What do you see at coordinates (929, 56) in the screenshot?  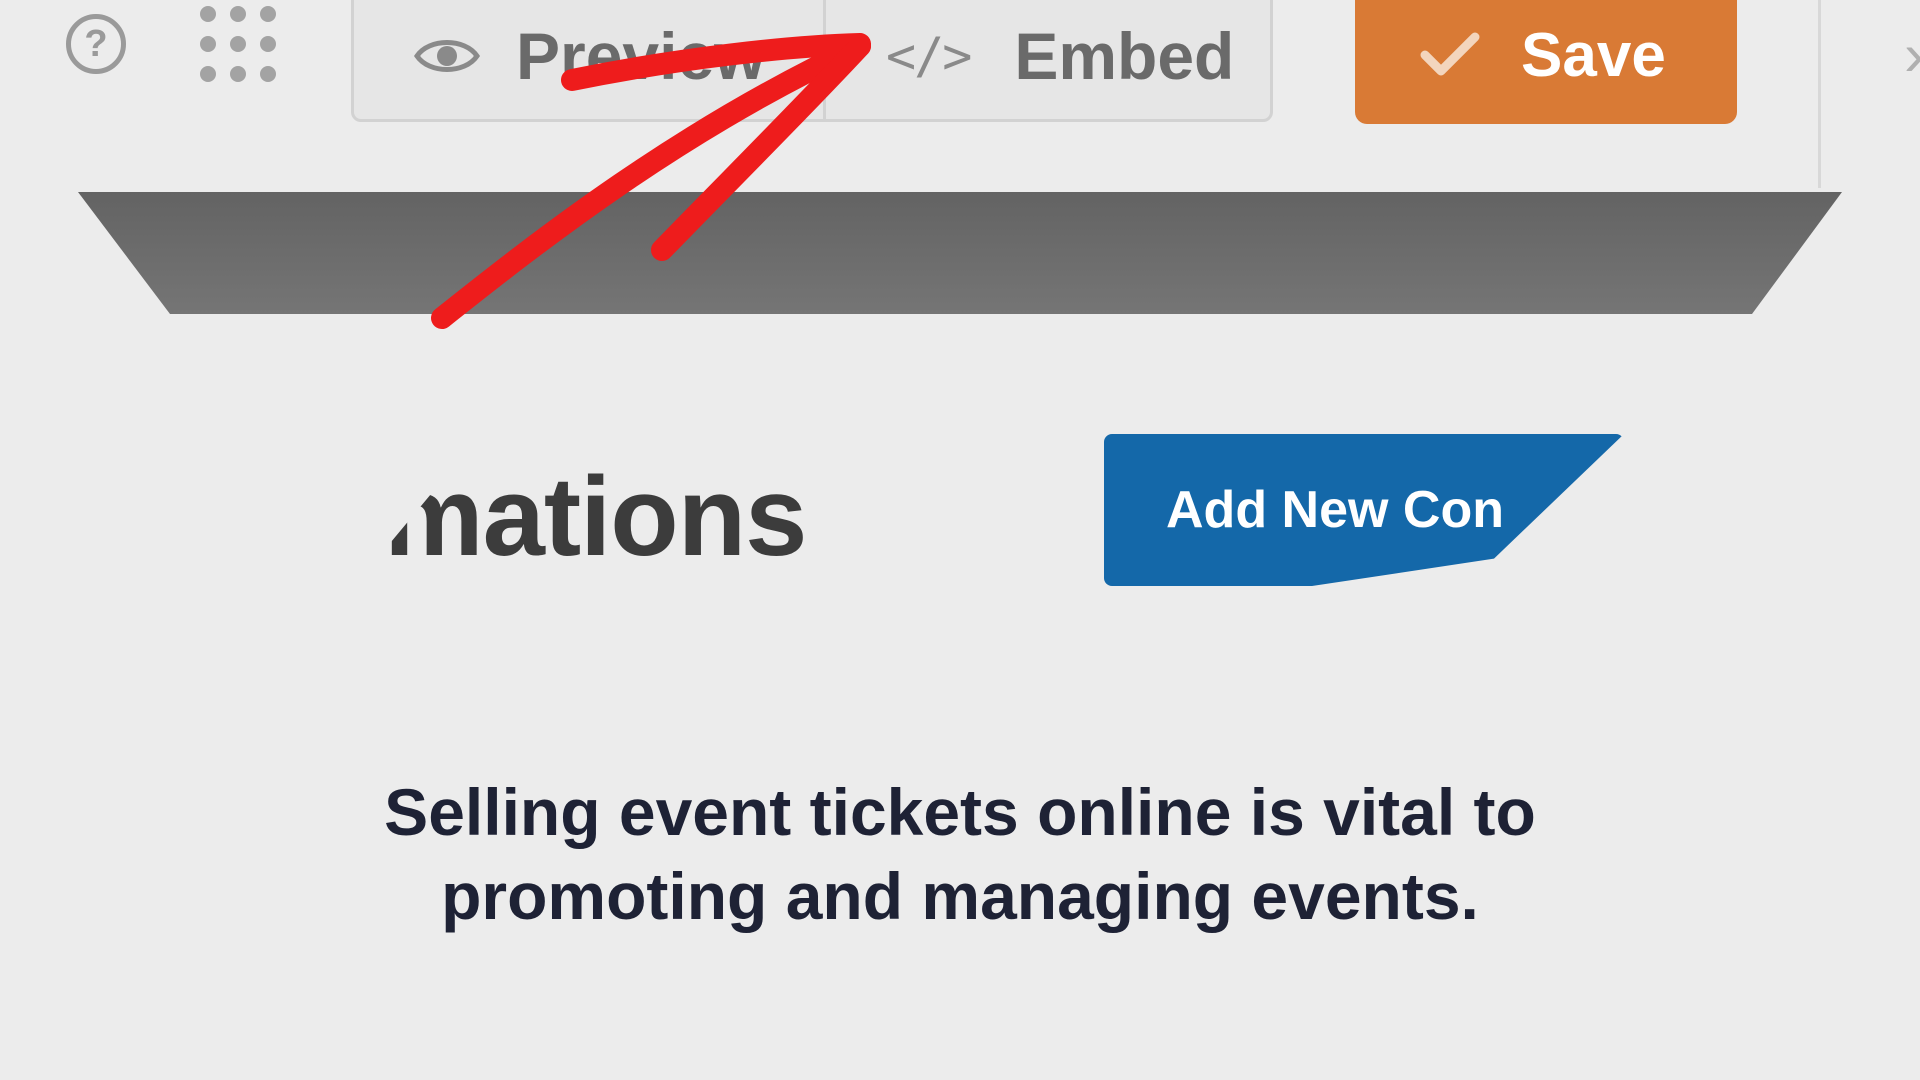 I see `code-icon: </>` at bounding box center [929, 56].